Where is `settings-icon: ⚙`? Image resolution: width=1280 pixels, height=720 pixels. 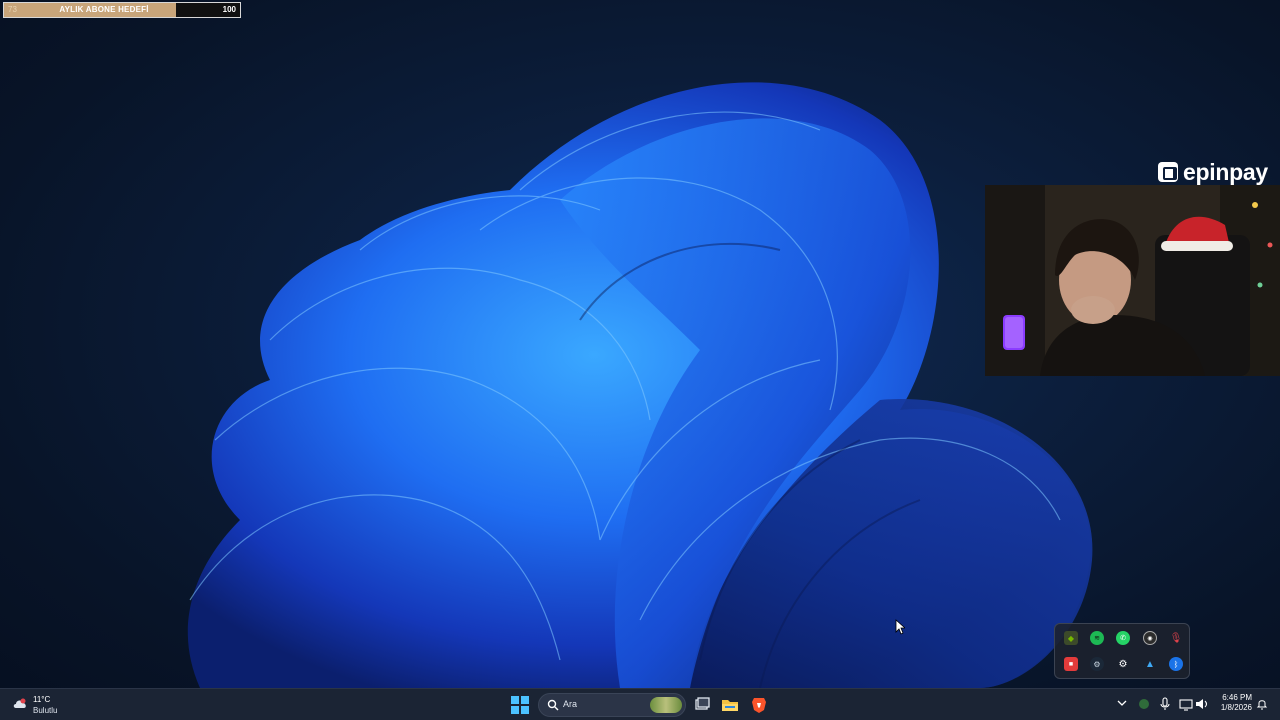 settings-icon: ⚙ is located at coordinates (1123, 664).